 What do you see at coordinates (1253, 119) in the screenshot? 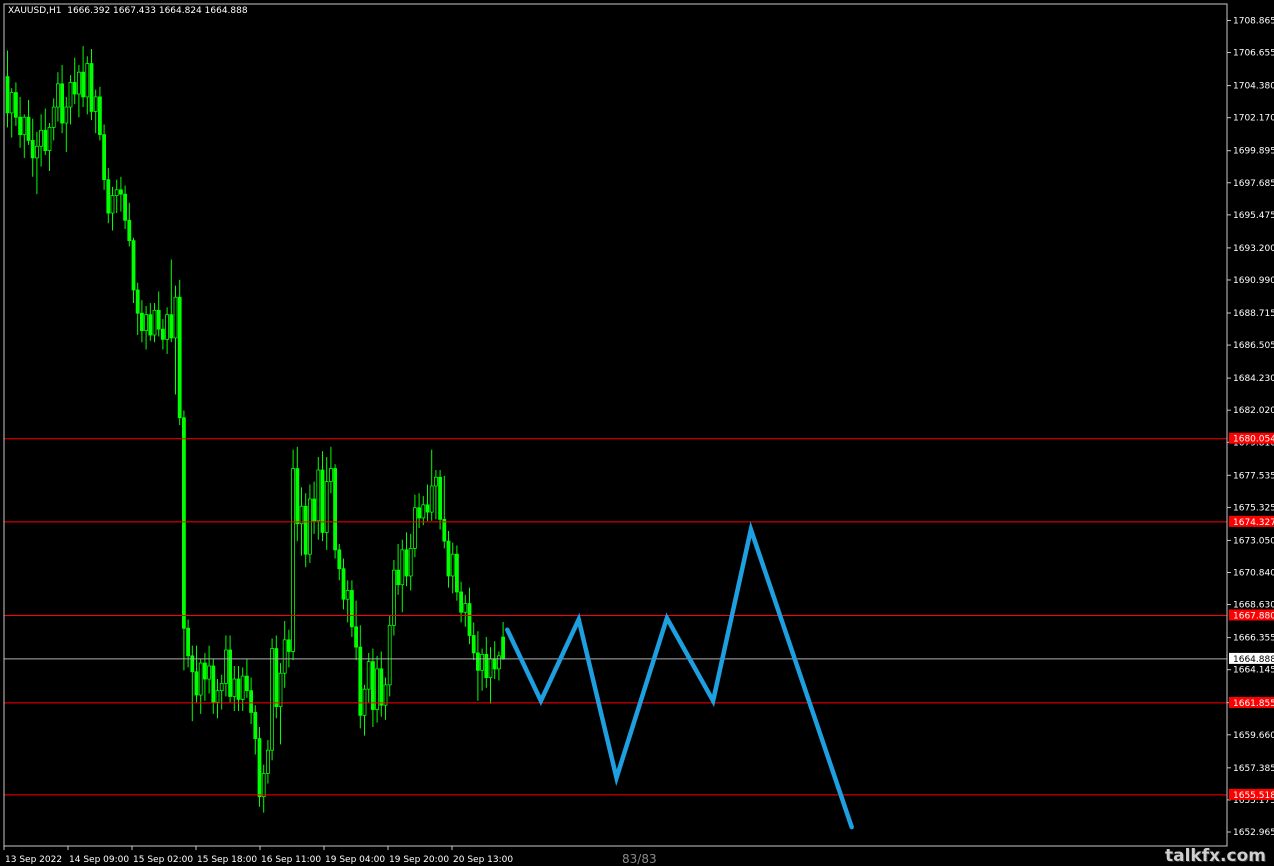
I see `price-tick-label: 1702.170` at bounding box center [1253, 119].